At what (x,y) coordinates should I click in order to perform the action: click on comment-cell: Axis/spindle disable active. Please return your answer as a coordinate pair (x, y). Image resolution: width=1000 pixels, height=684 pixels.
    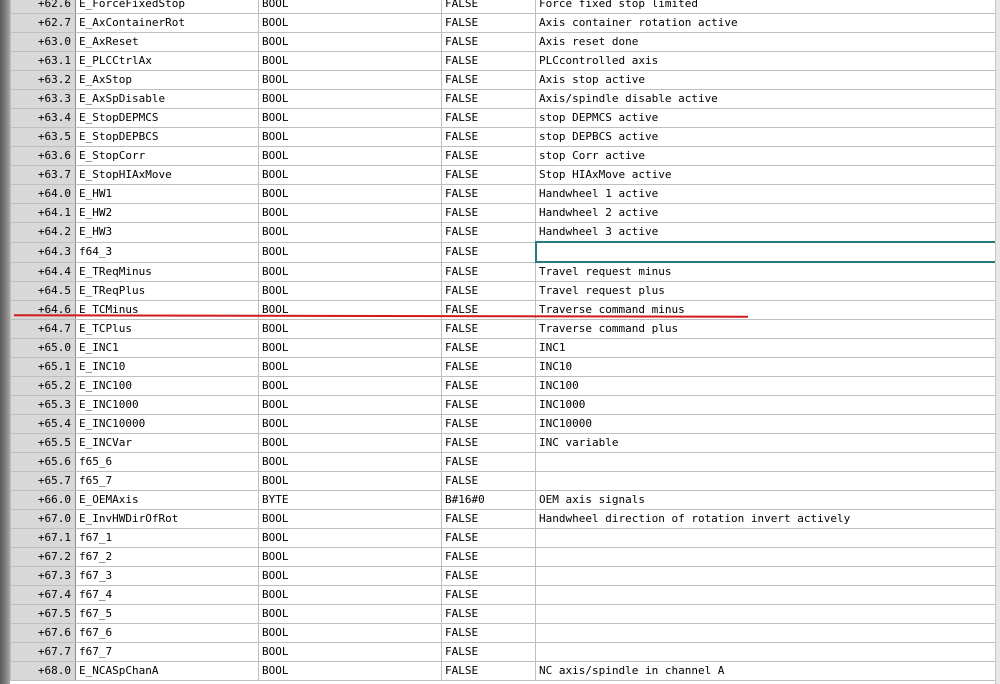
    Looking at the image, I should click on (765, 99).